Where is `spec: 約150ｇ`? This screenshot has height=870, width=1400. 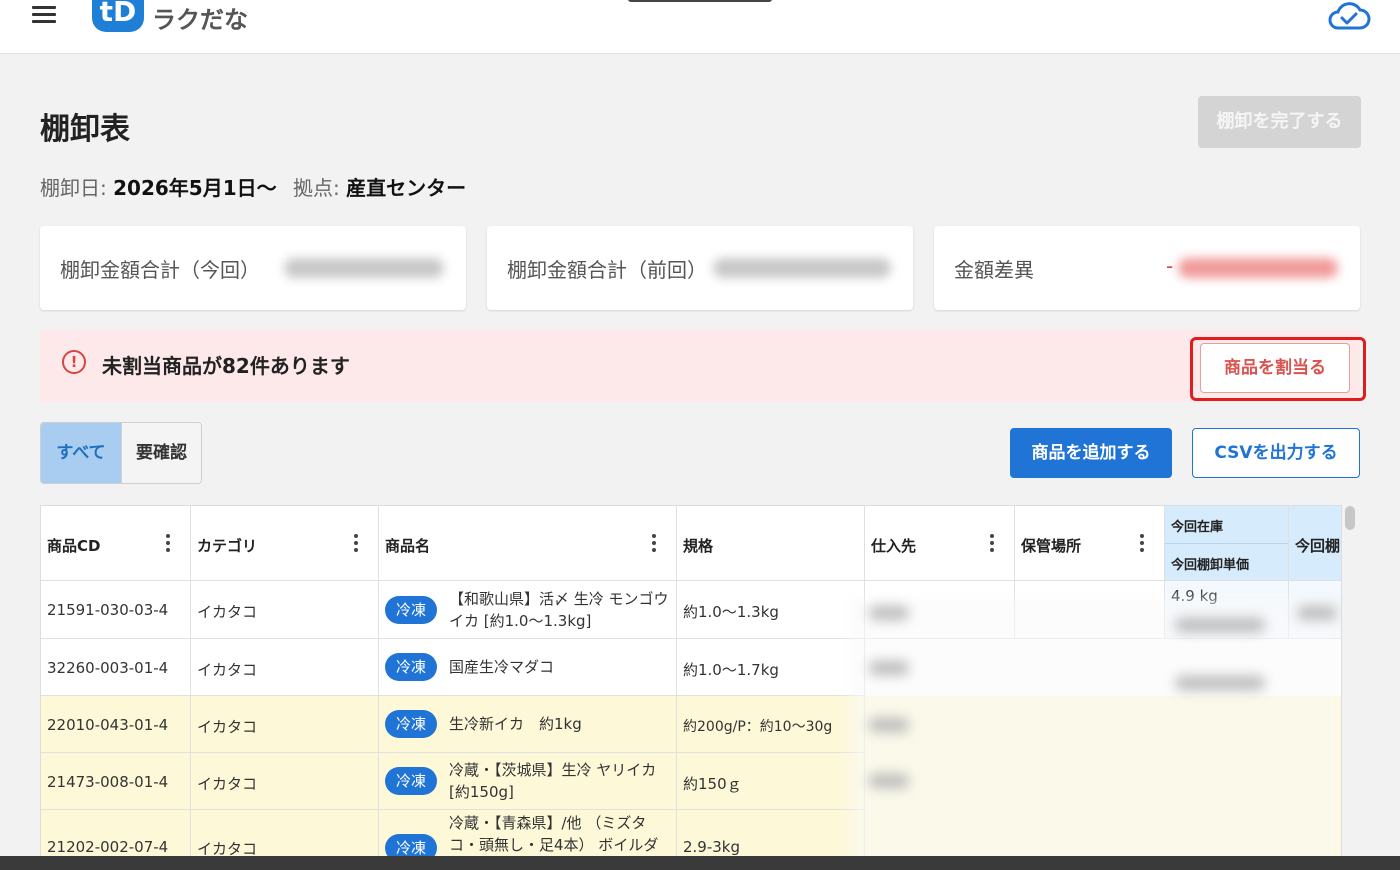
spec: 約150ｇ is located at coordinates (712, 784).